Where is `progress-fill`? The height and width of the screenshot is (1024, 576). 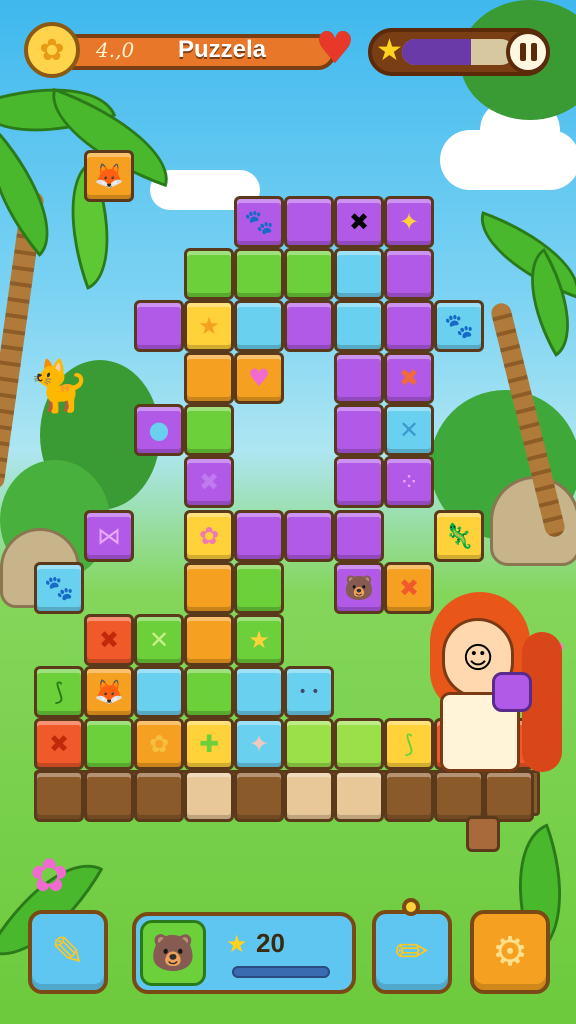
progress-fill is located at coordinates (437, 52).